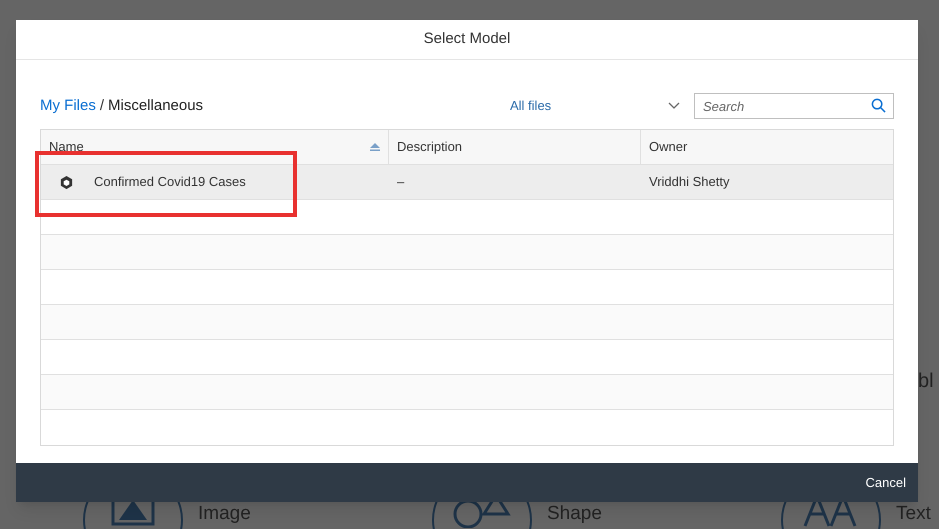  I want to click on search-field: Search, so click(794, 106).